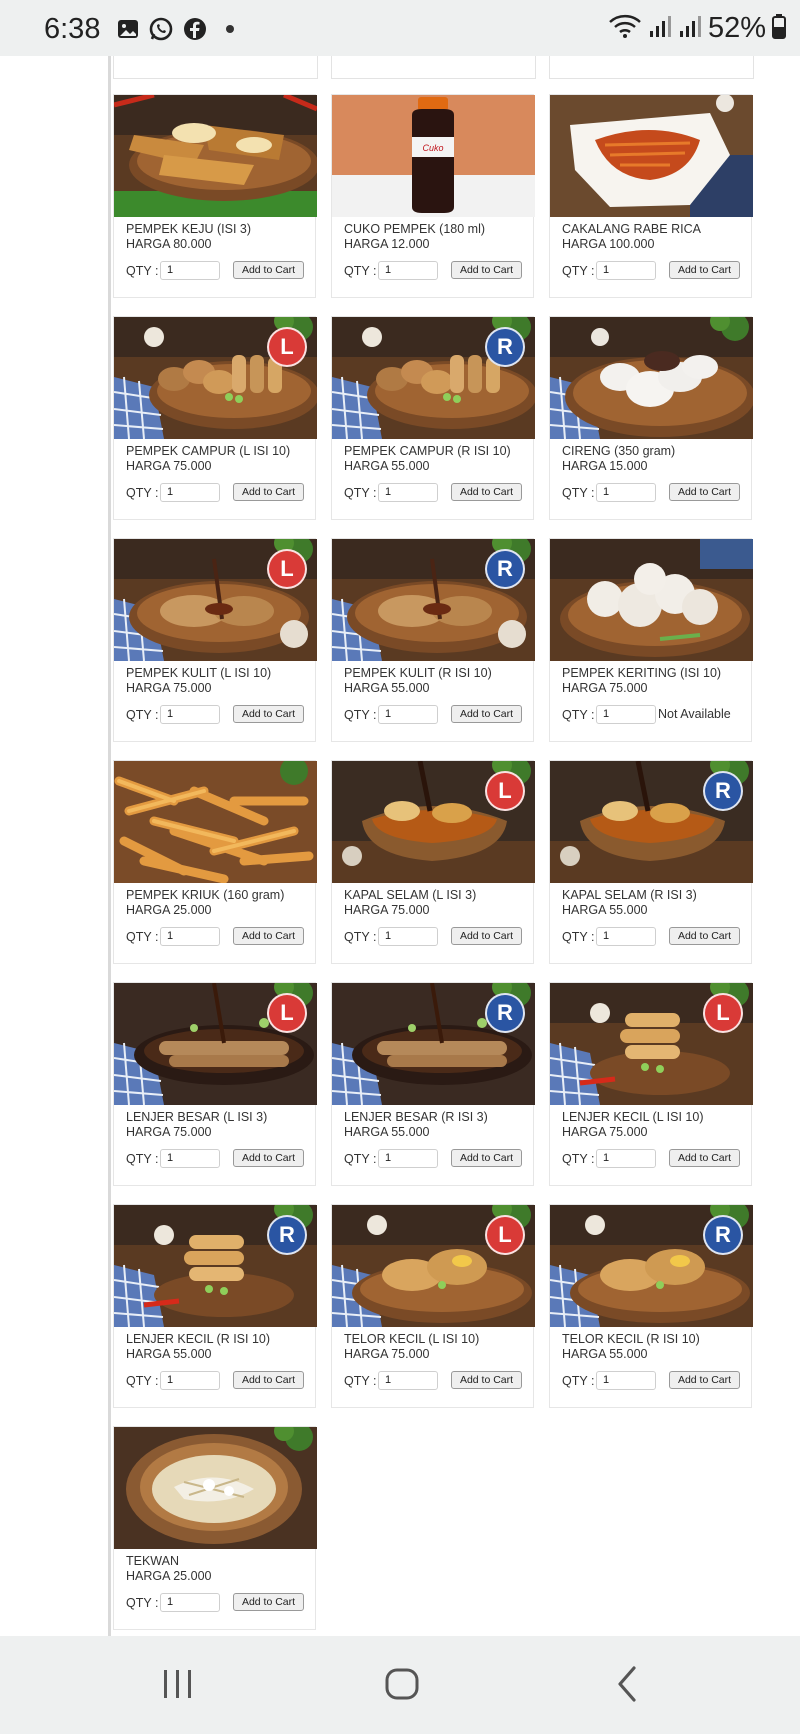 The height and width of the screenshot is (1734, 800). What do you see at coordinates (415, 229) in the screenshot?
I see `product-name: CUKO PEMPEK (180 ml)` at bounding box center [415, 229].